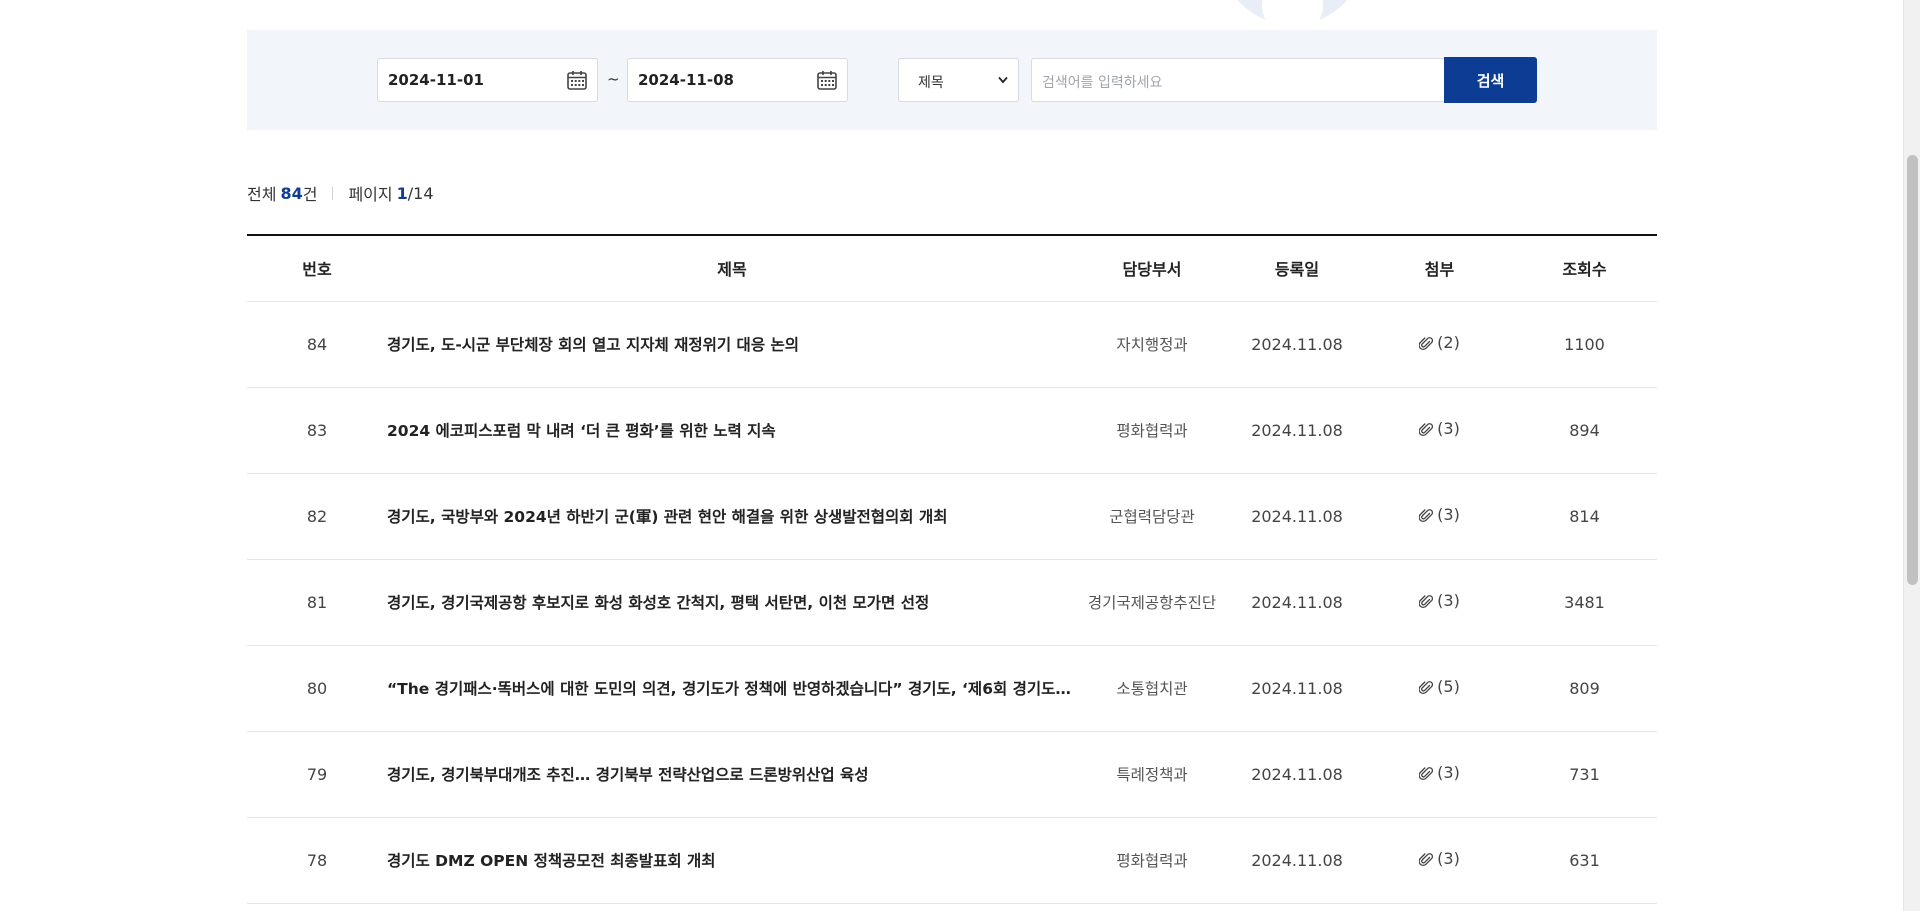 The width and height of the screenshot is (1920, 911). Describe the element at coordinates (291, 193) in the screenshot. I see `total-count: 84` at that location.